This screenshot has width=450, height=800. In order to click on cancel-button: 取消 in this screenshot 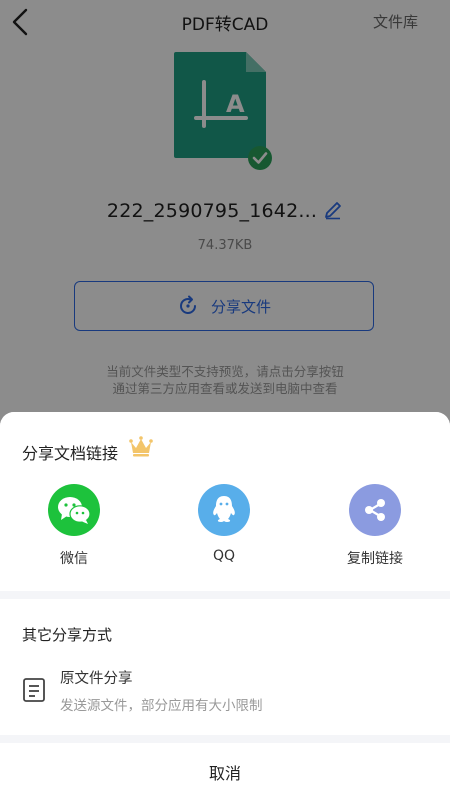, I will do `click(225, 771)`.